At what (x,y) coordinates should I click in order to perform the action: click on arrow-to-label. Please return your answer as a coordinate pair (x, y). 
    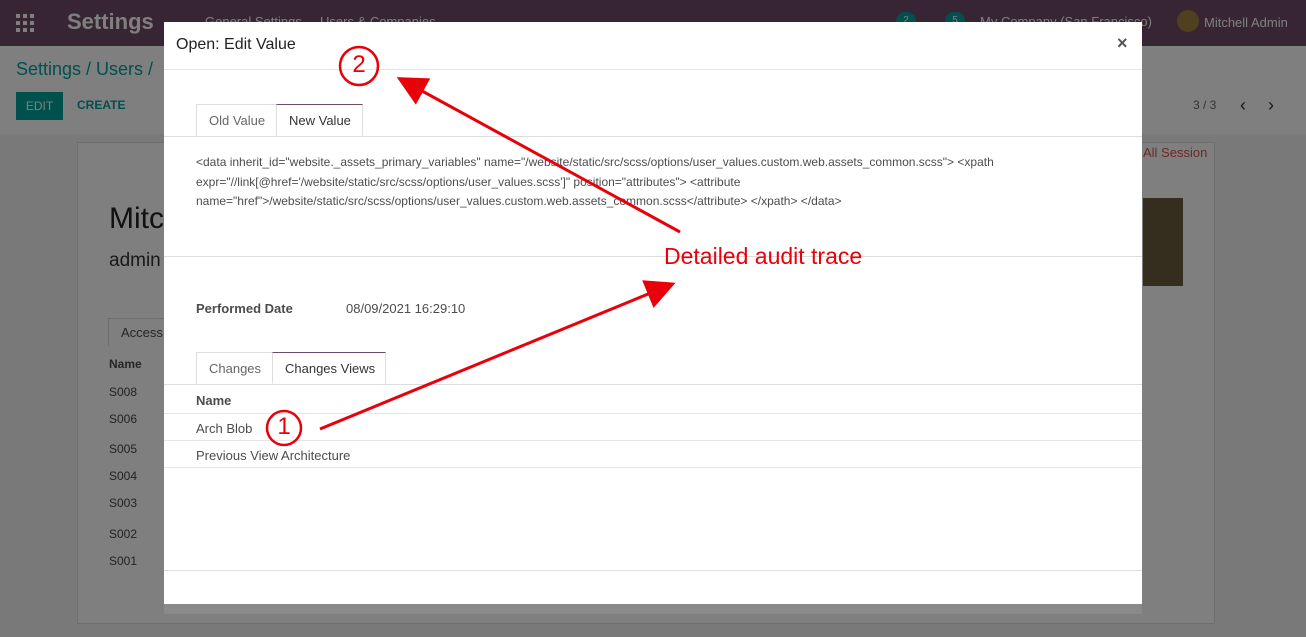
    Looking at the image, I should click on (497, 355).